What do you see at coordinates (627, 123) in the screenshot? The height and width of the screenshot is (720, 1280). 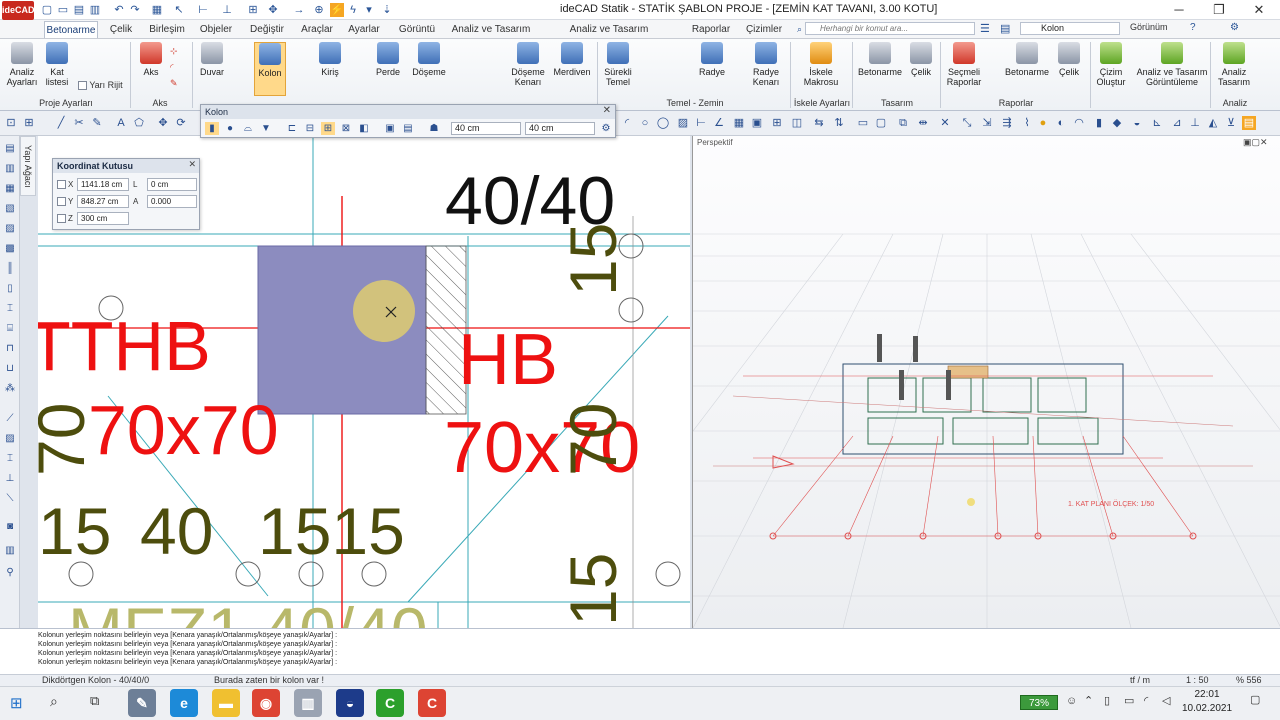 I see `arc-icon: ◜` at bounding box center [627, 123].